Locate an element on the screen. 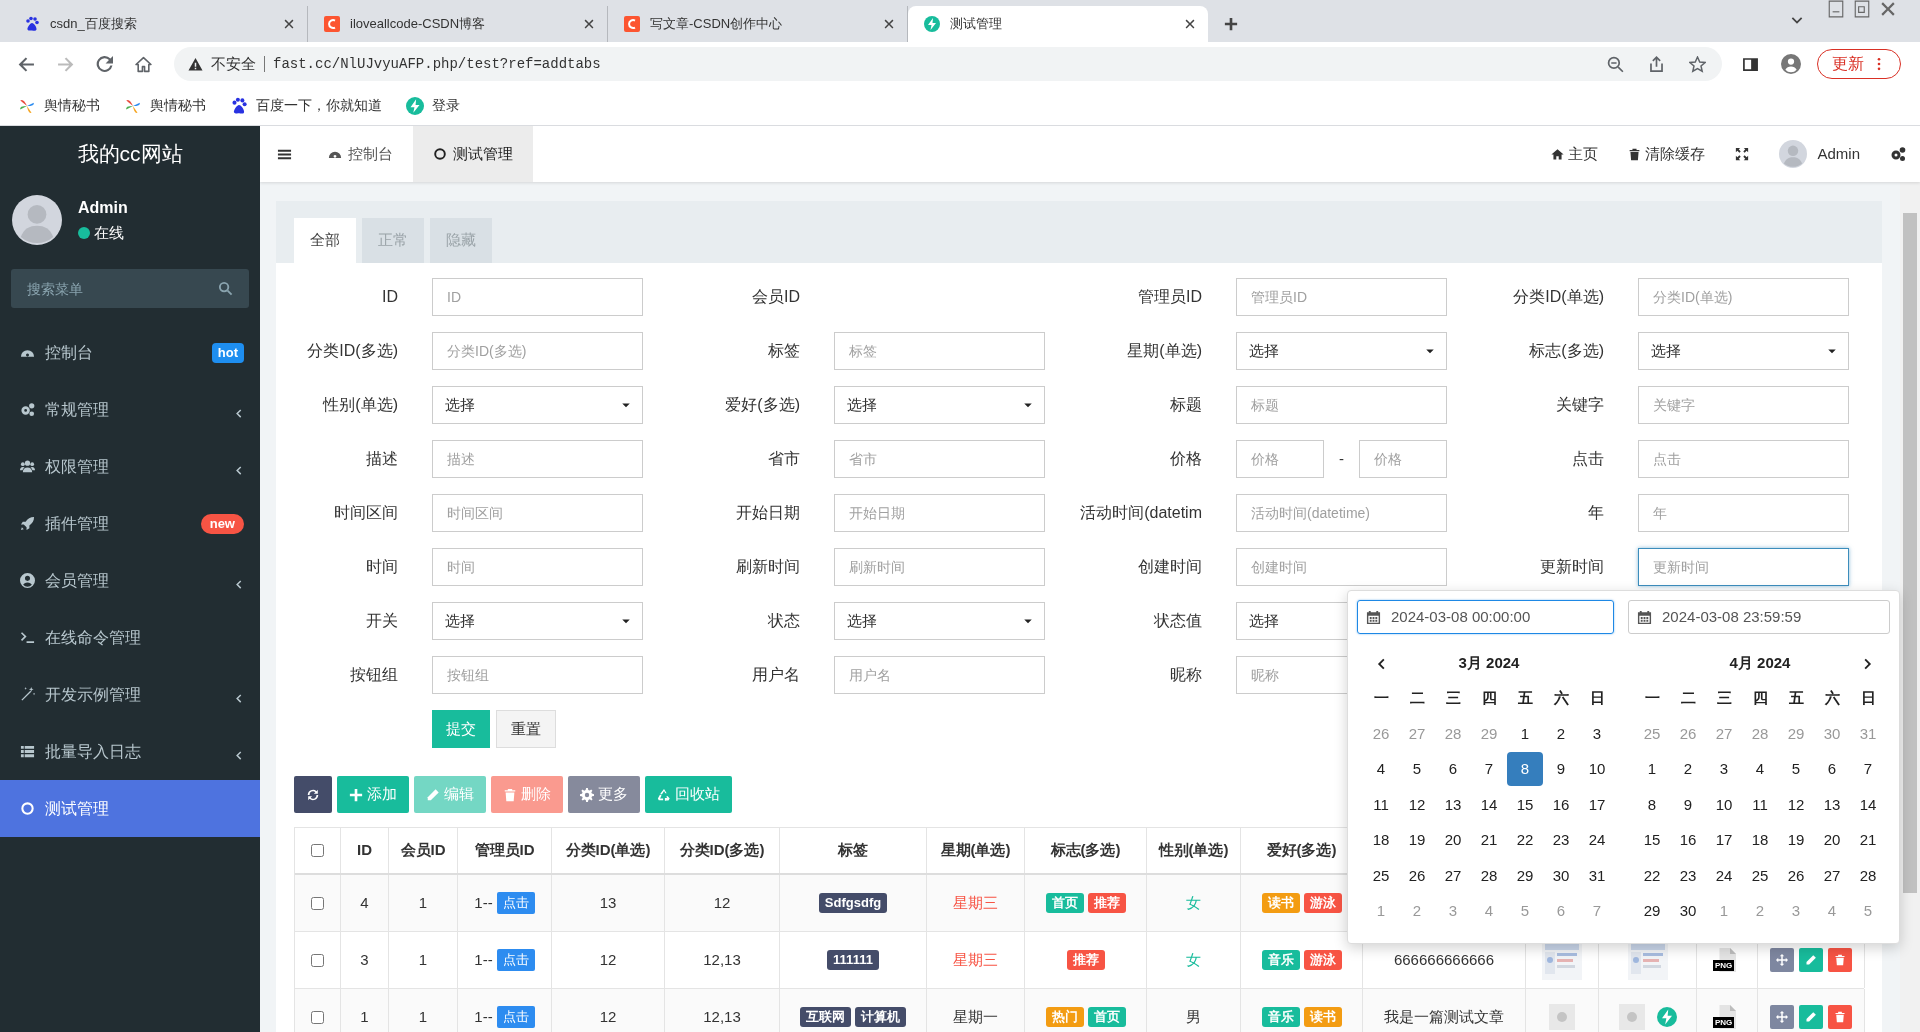 The width and height of the screenshot is (1920, 1032). share-icon is located at coordinates (1656, 64).